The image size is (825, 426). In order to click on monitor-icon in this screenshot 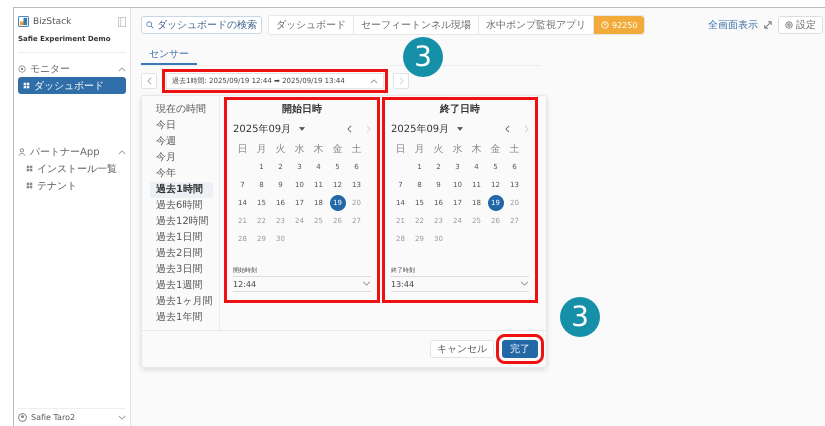, I will do `click(22, 69)`.